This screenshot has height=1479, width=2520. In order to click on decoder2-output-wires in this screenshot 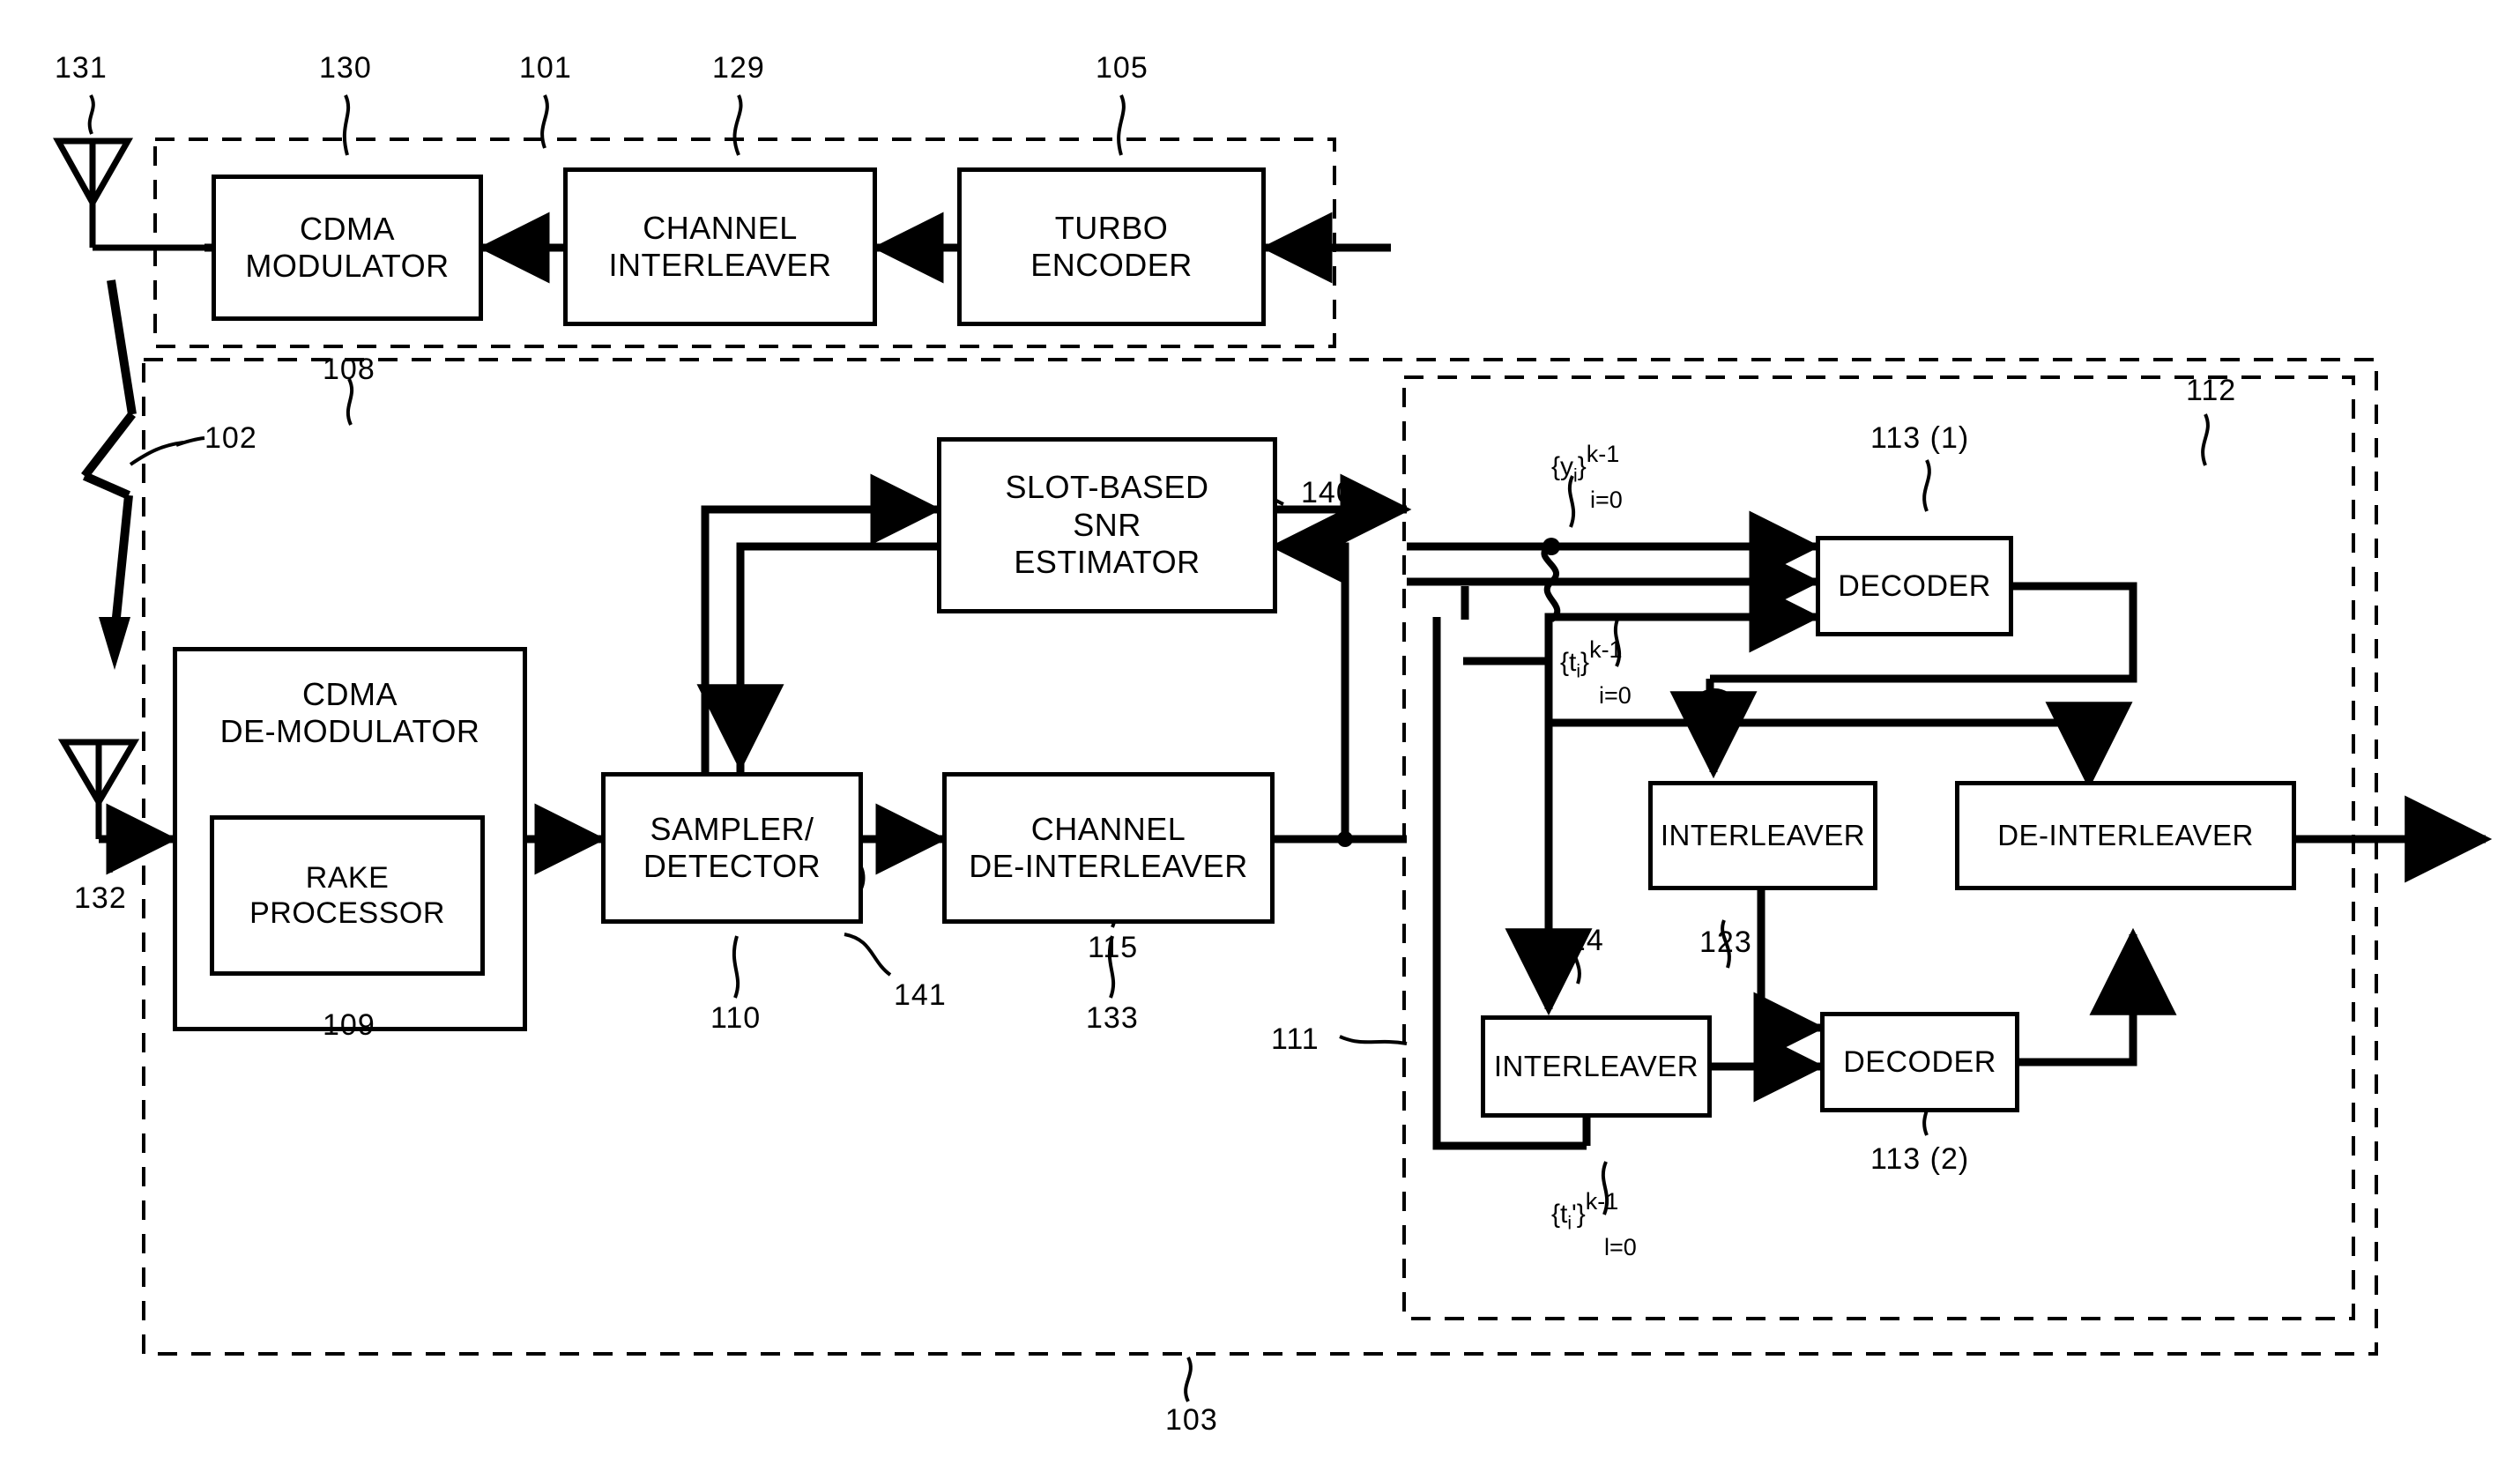, I will do `click(2098, 997)`.